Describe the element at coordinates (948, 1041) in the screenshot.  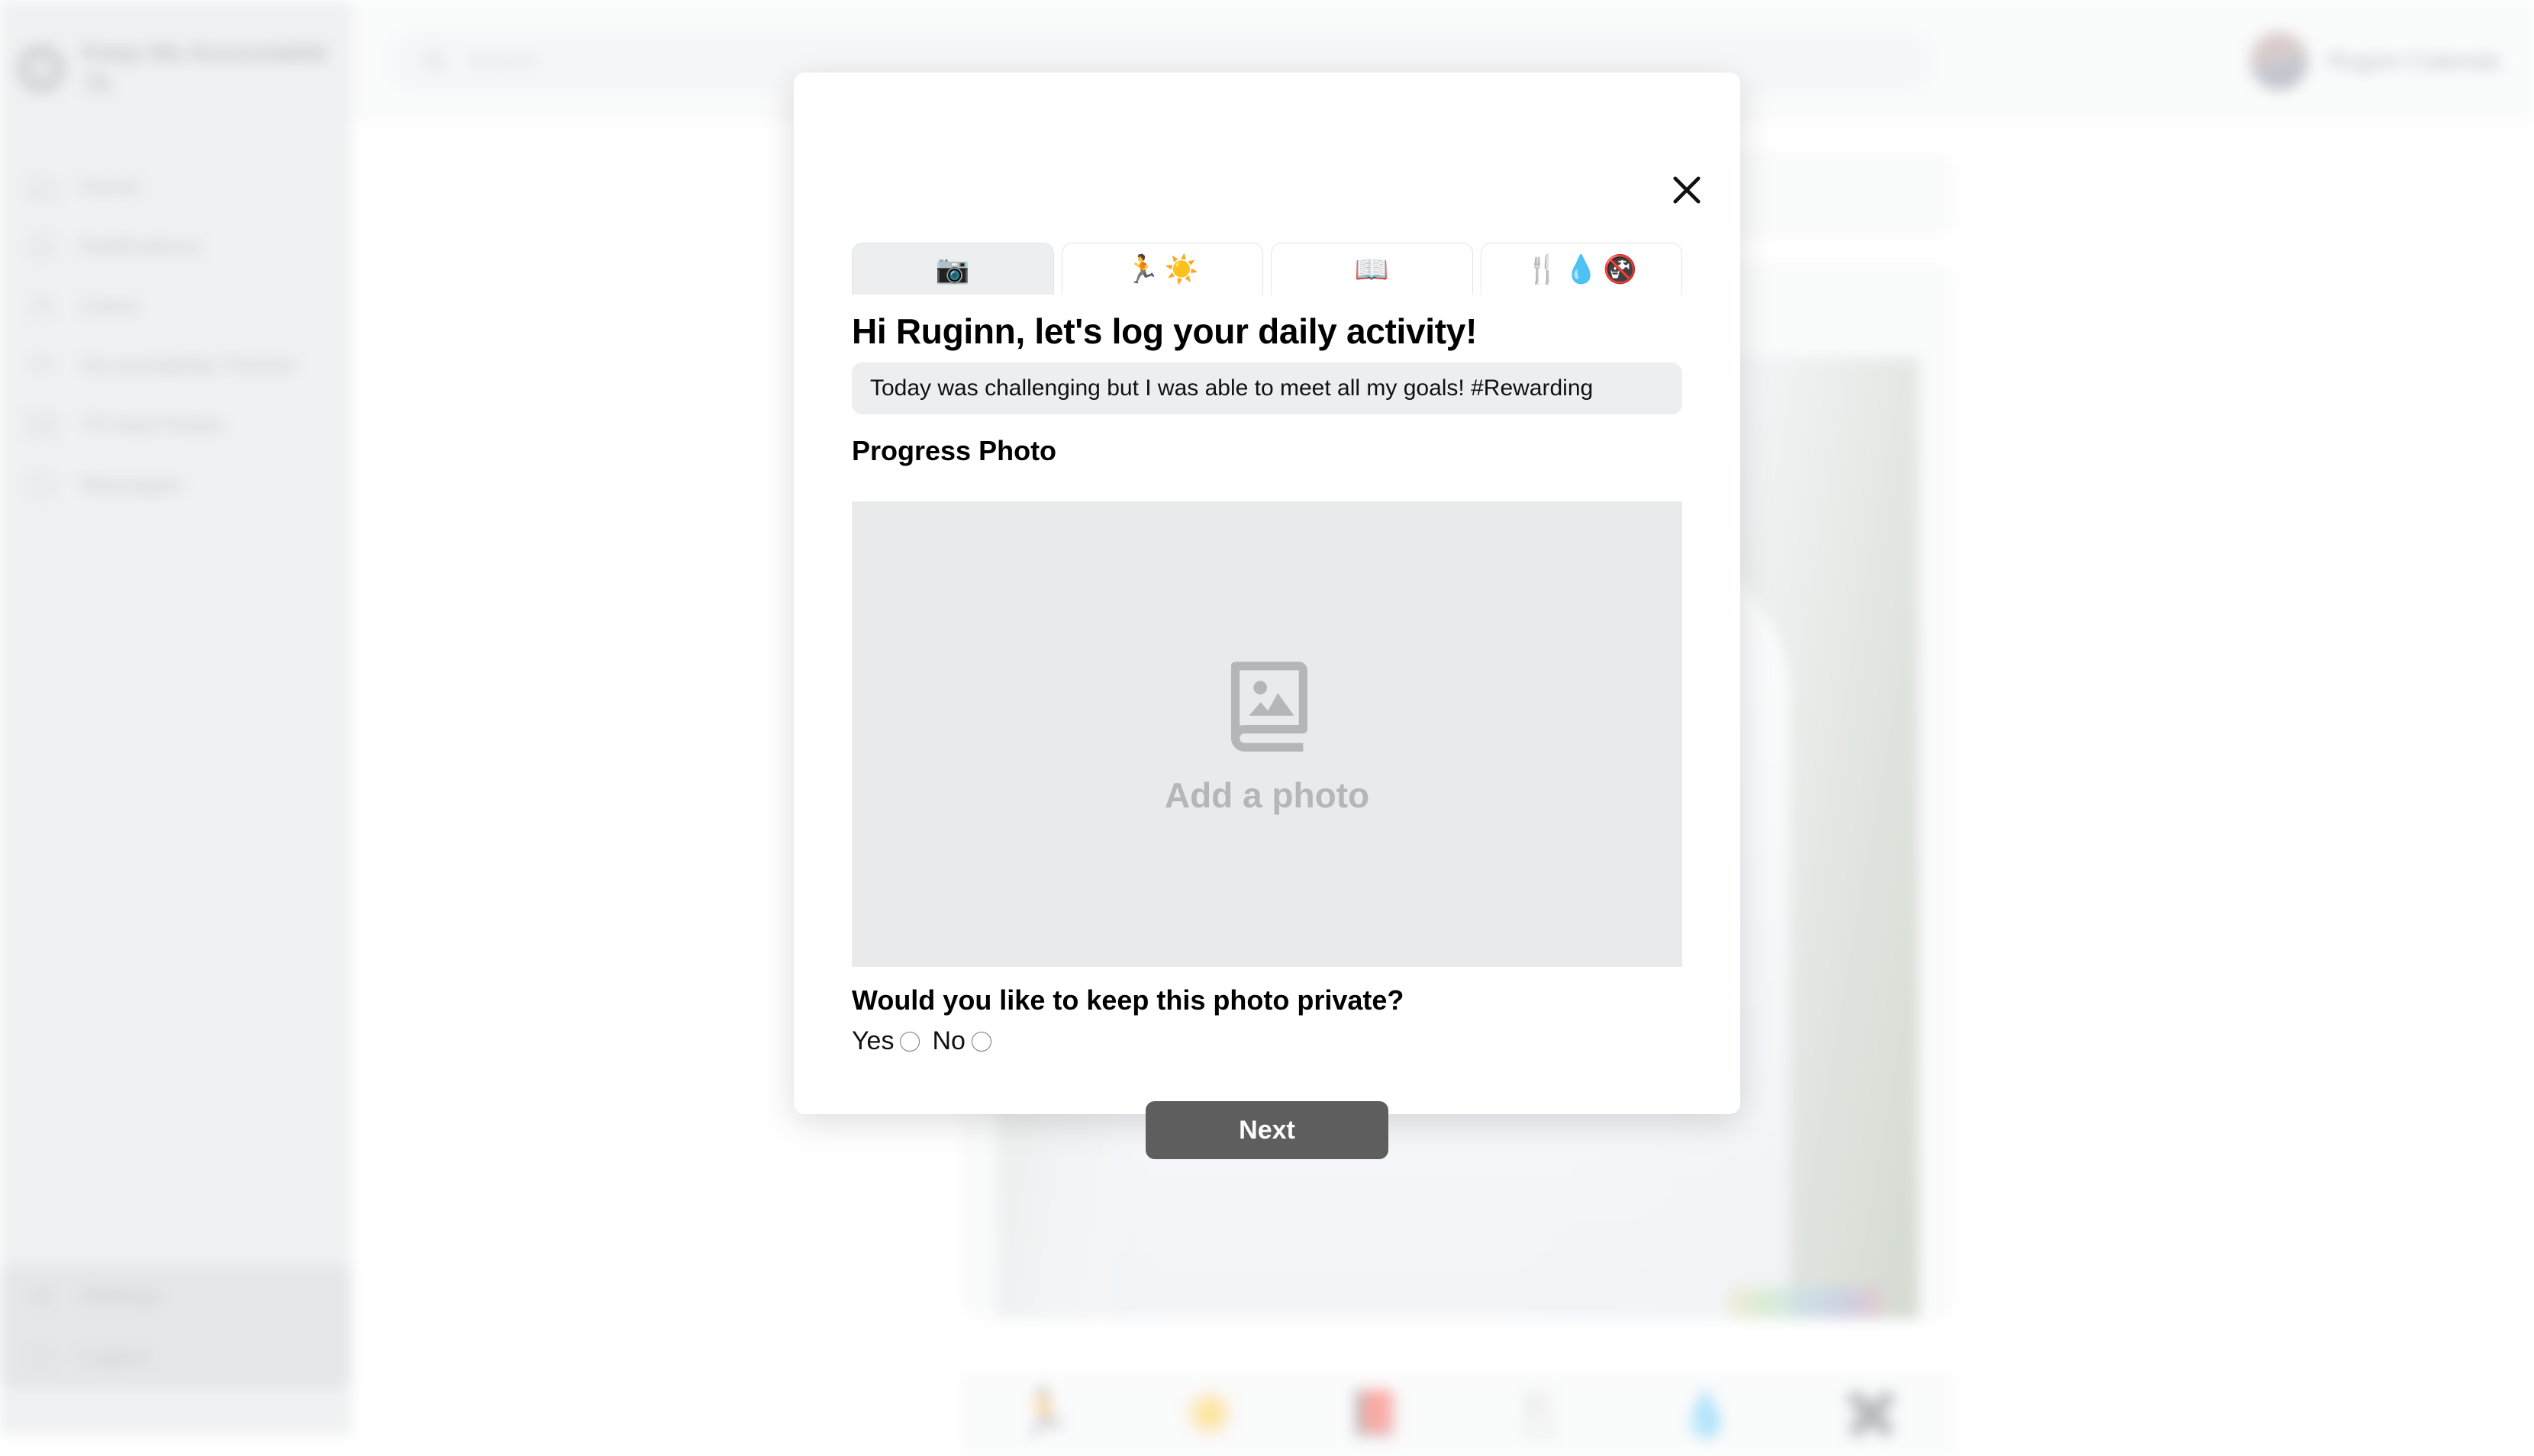
I see `privacy-no-label: No` at that location.